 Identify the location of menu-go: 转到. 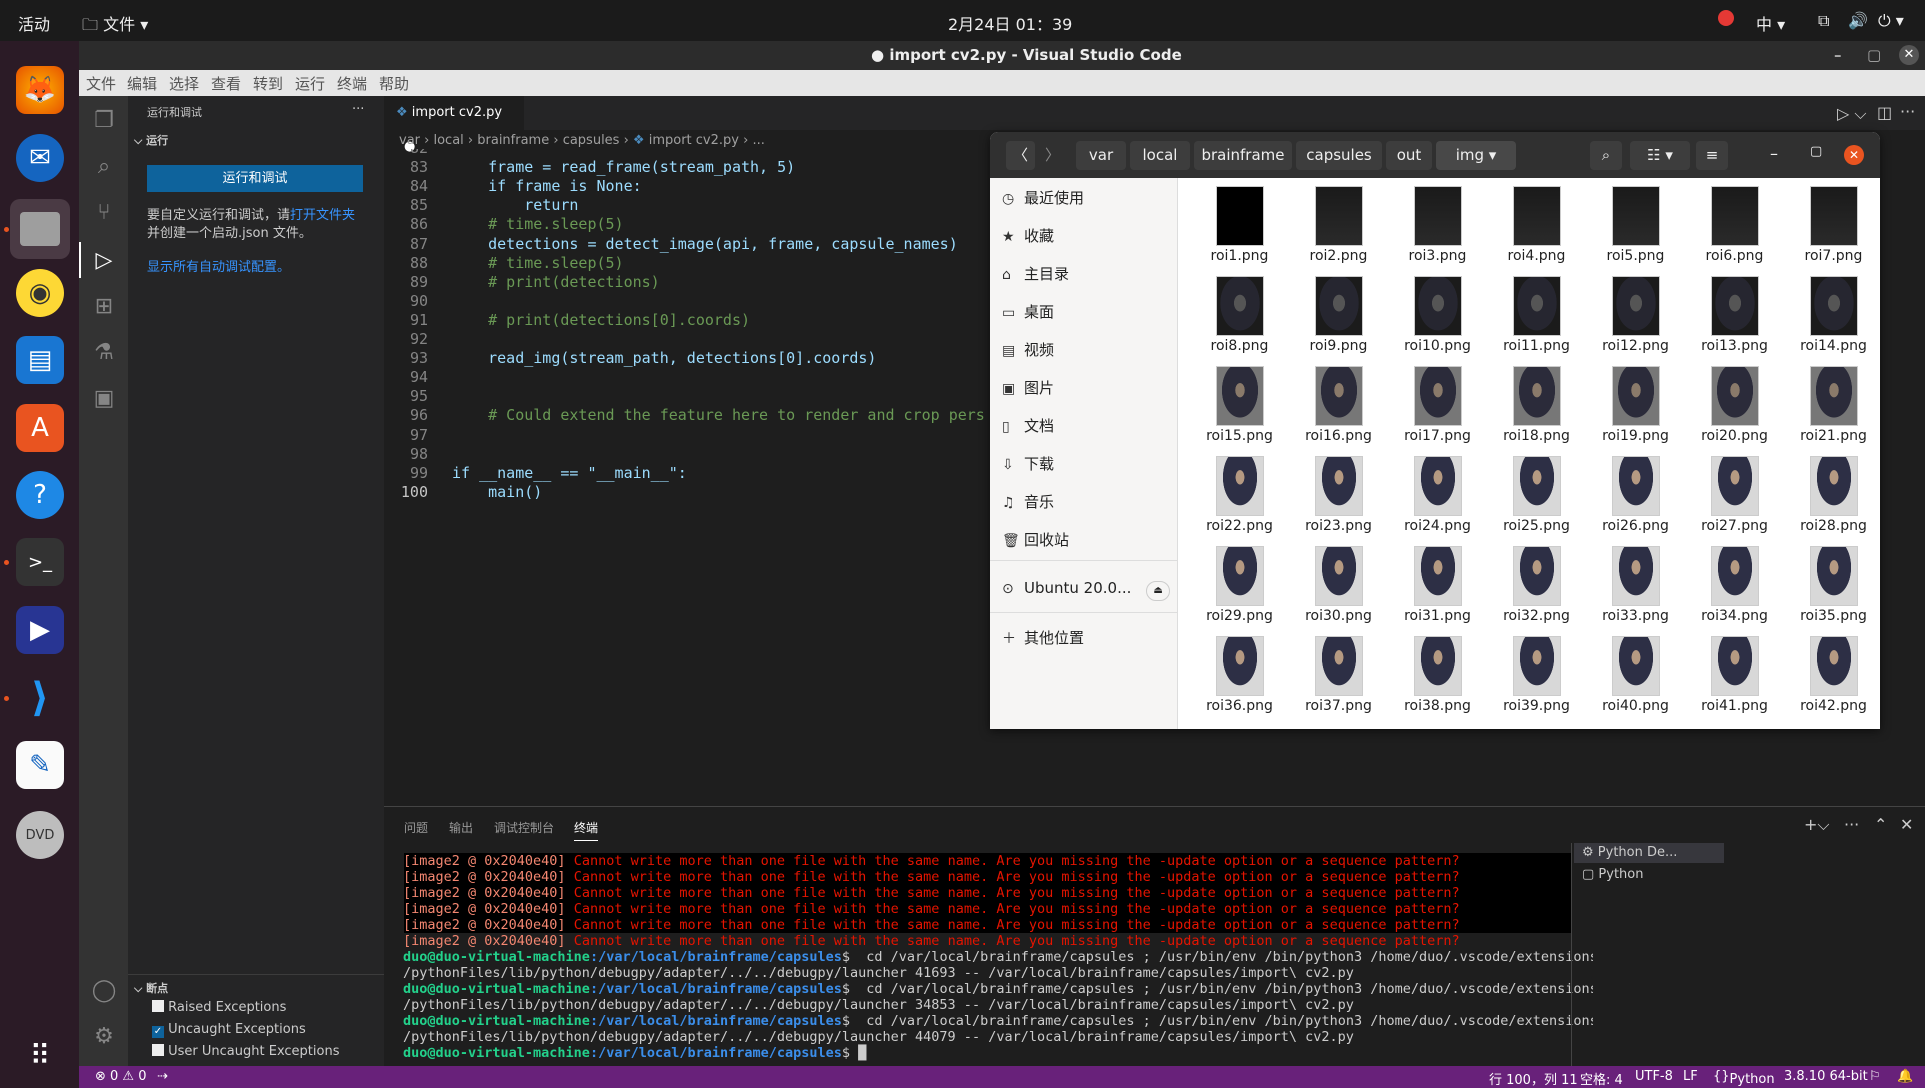
(268, 83).